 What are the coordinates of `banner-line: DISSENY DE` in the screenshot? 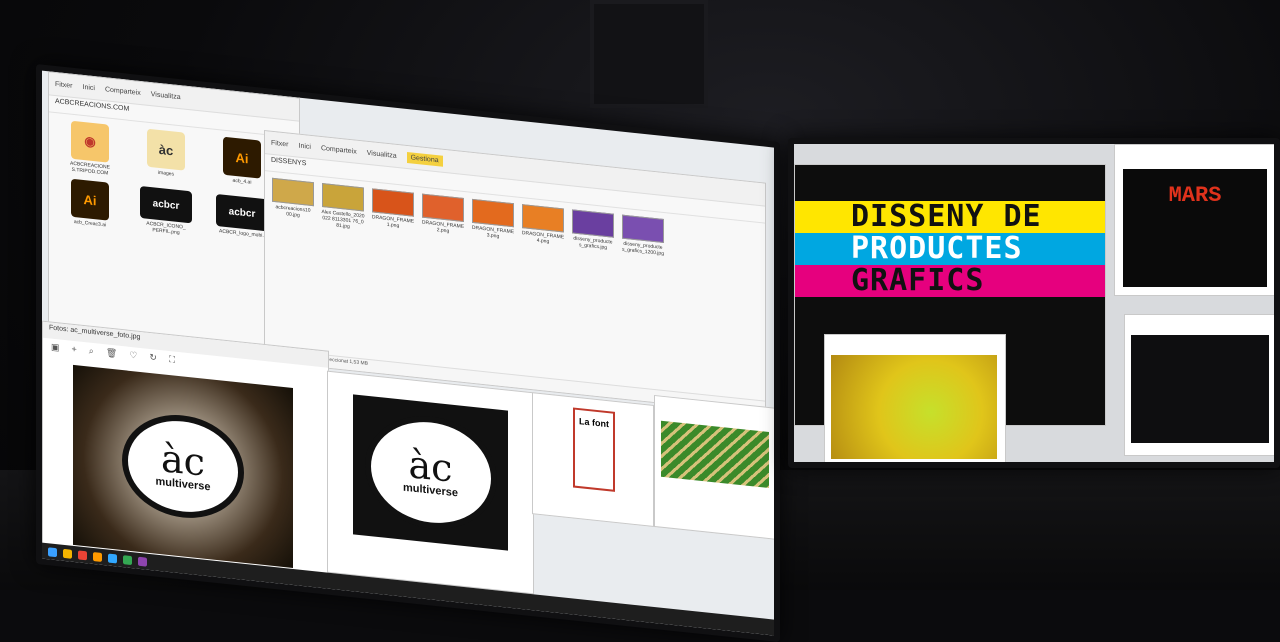 It's located at (950, 217).